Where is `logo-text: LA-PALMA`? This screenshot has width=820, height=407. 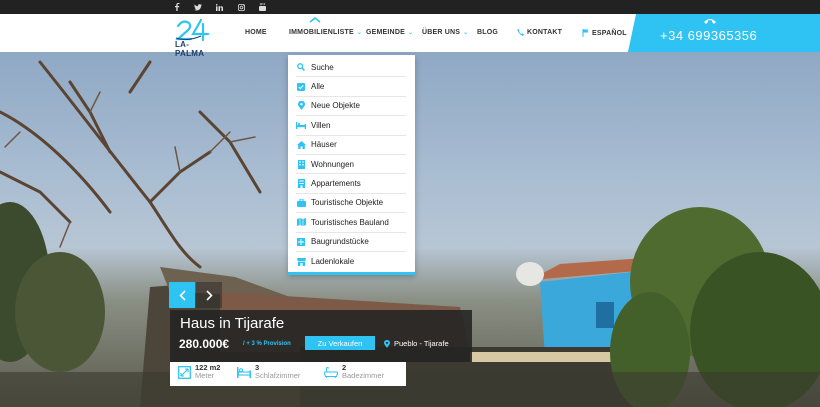
logo-text: LA-PALMA is located at coordinates (190, 49).